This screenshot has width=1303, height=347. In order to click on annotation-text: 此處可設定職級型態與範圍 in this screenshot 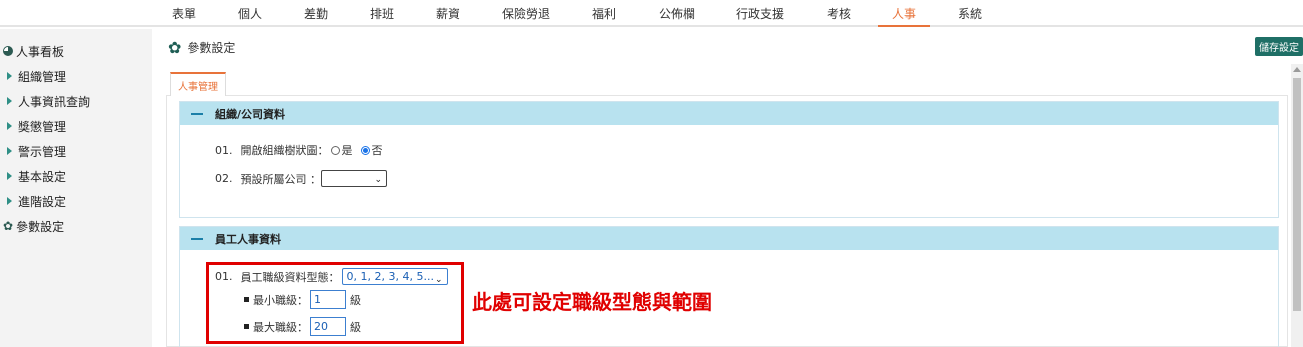, I will do `click(592, 302)`.